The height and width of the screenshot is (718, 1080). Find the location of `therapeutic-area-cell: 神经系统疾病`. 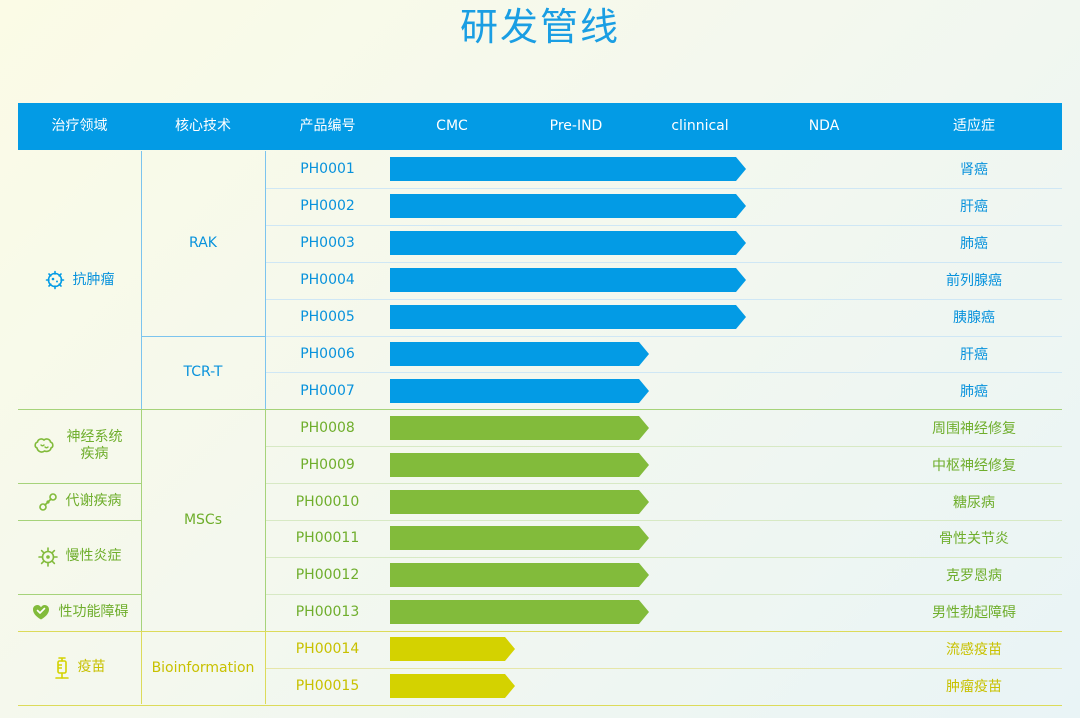

therapeutic-area-cell: 神经系统疾病 is located at coordinates (79, 446).